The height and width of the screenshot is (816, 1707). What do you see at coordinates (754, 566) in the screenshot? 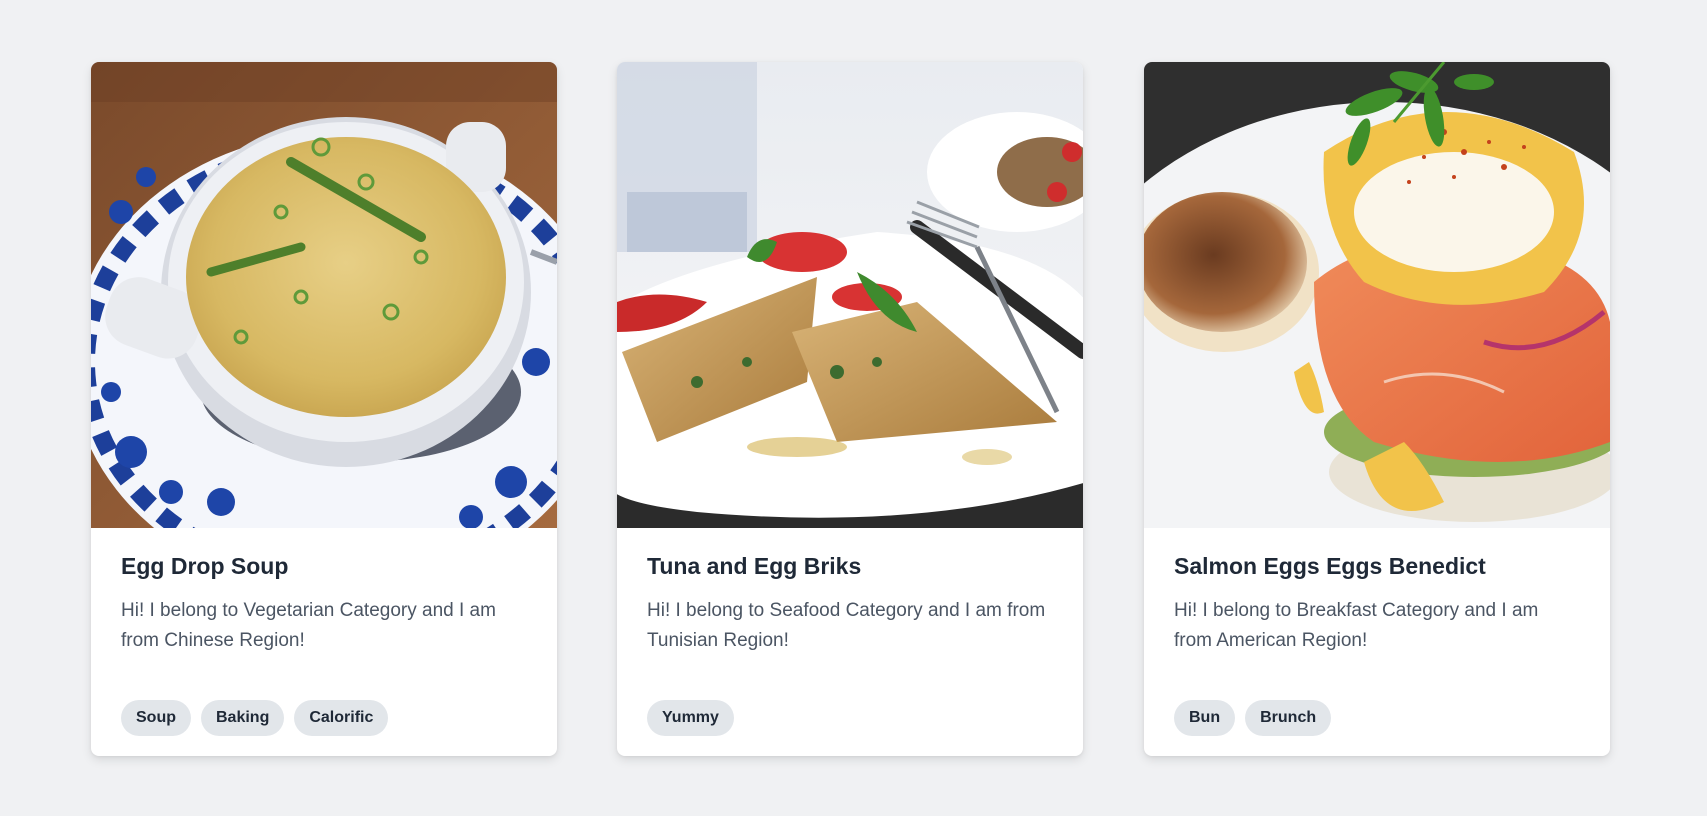
I see `recipe-title: Tuna and Egg Briks` at bounding box center [754, 566].